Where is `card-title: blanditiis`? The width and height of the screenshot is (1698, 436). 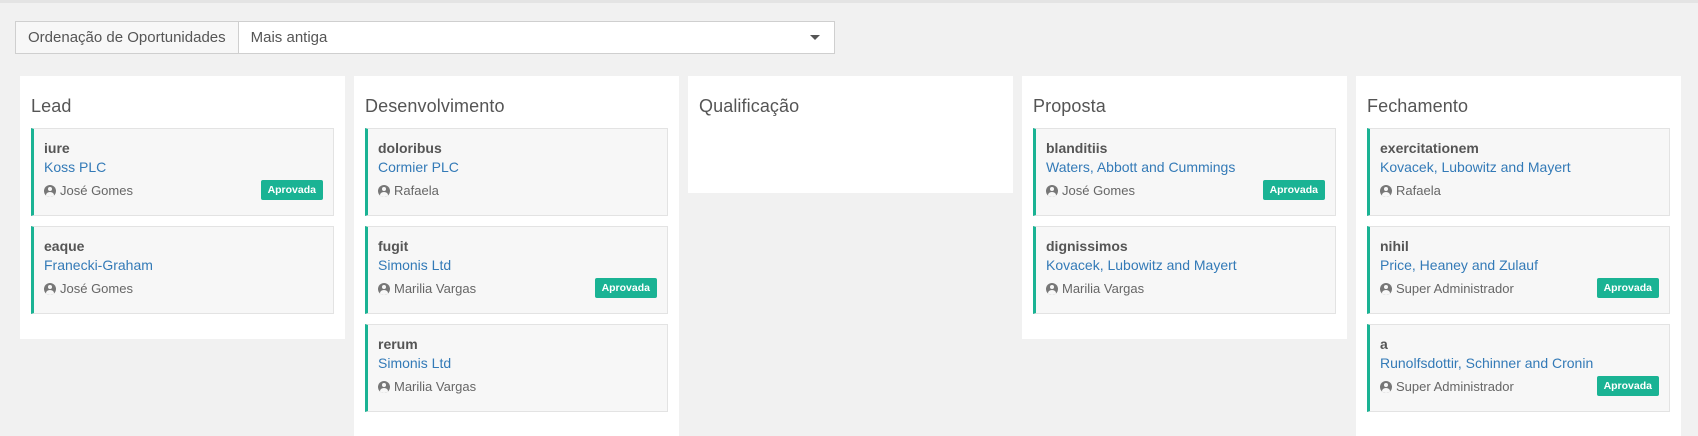 card-title: blanditiis is located at coordinates (1077, 148).